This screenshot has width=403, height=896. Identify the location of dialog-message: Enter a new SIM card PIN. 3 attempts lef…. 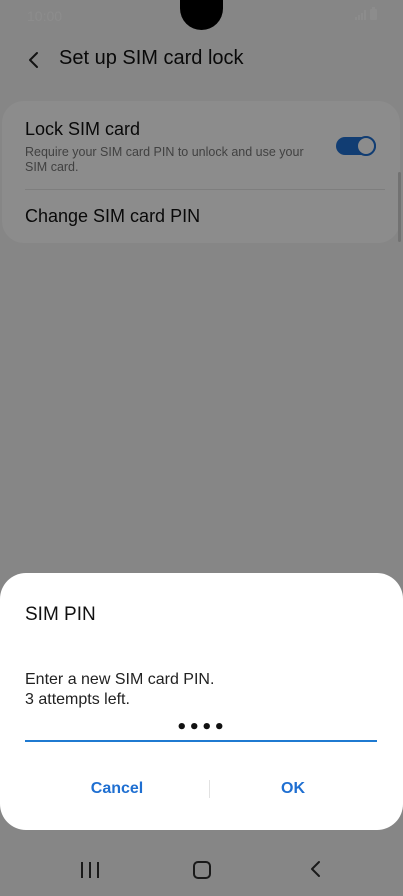
(120, 689).